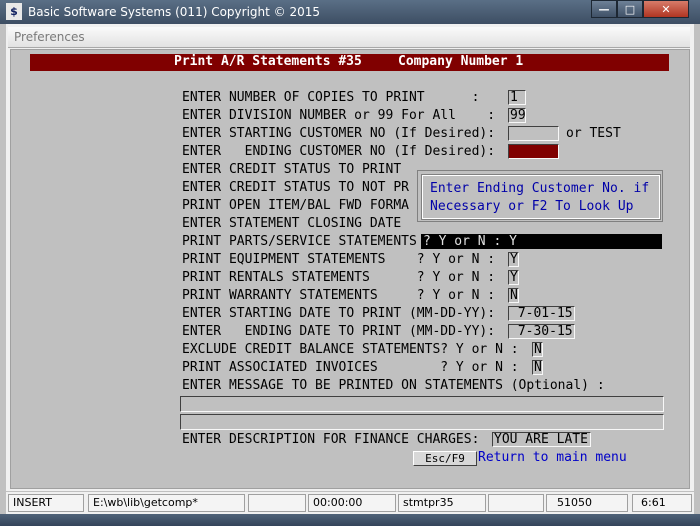 Image resolution: width=700 pixels, height=526 pixels. I want to click on end-customer-field, so click(533, 151).